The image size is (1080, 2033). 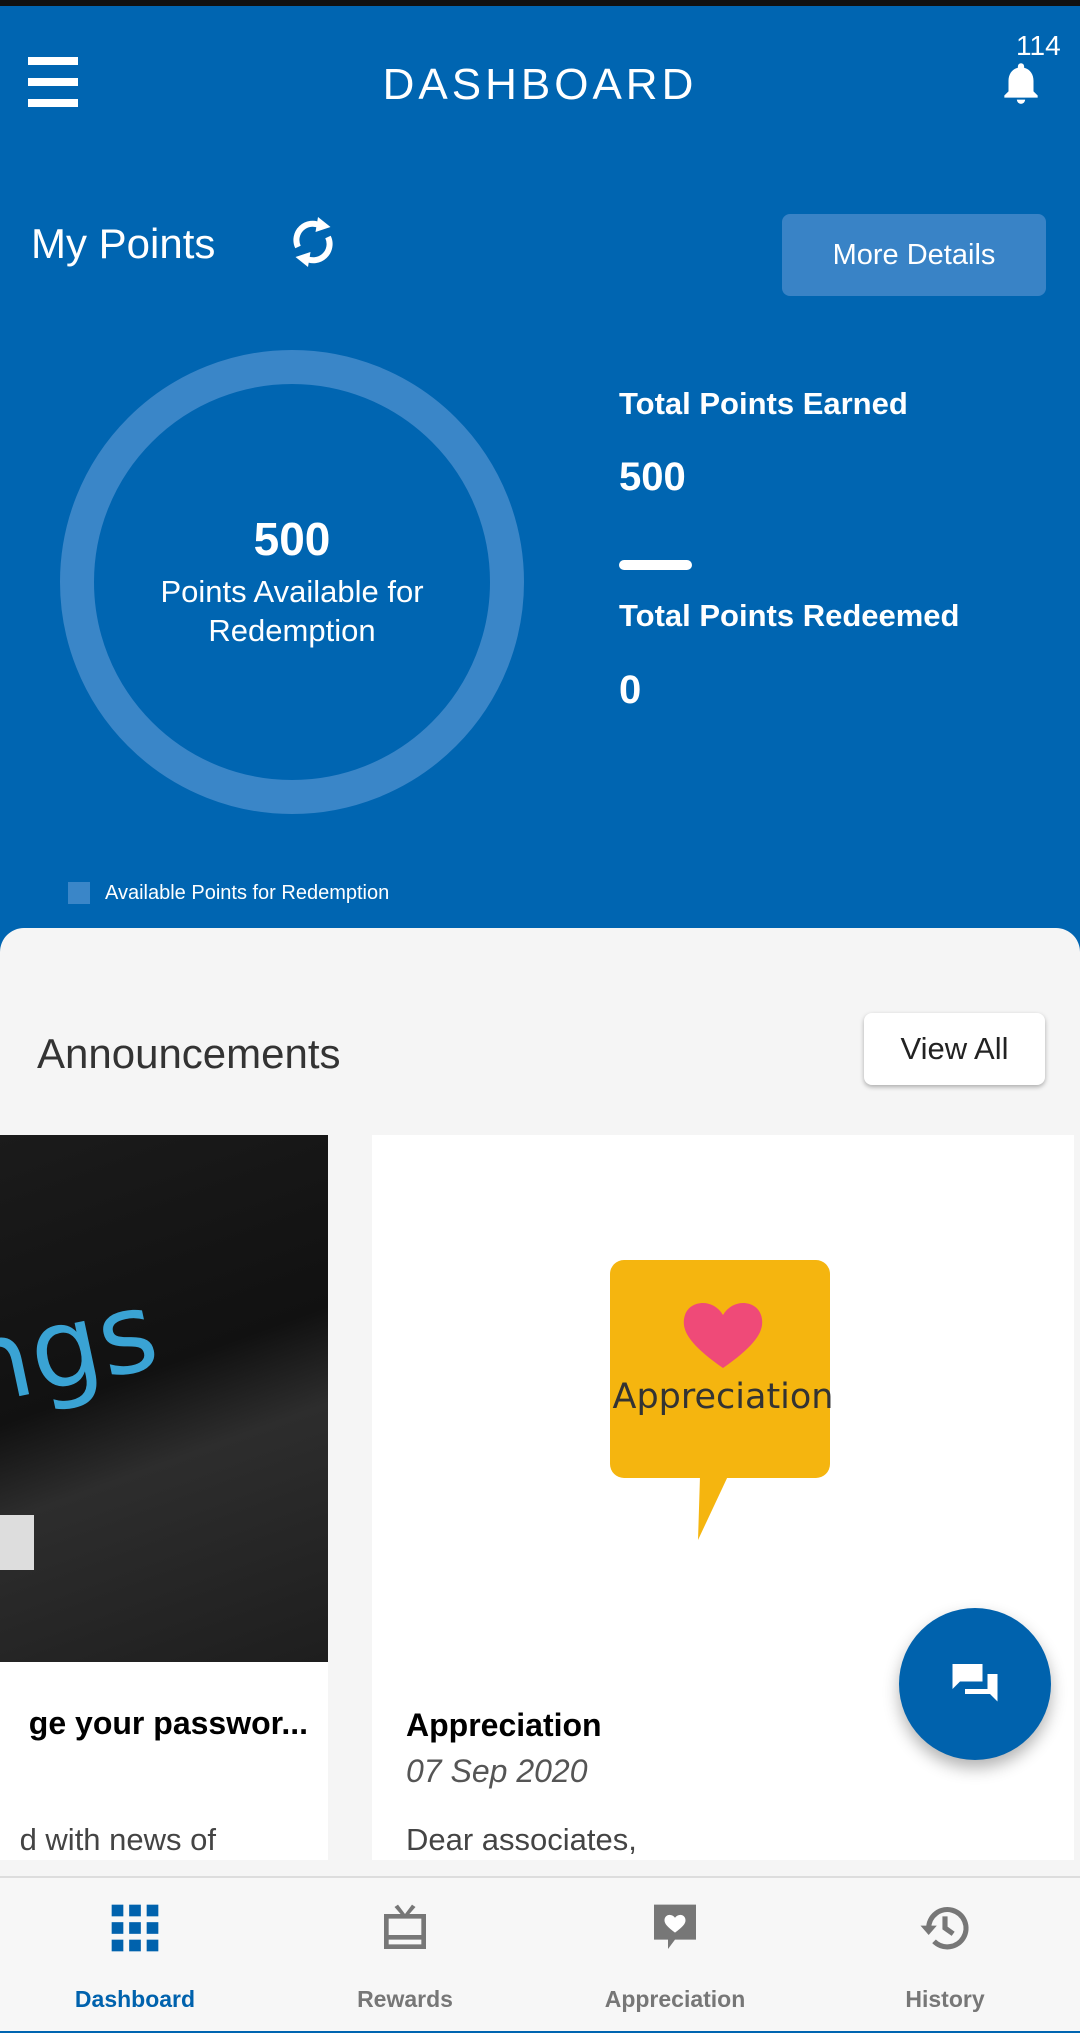 I want to click on appreciation-image: Appreciation, so click(x=722, y=1400).